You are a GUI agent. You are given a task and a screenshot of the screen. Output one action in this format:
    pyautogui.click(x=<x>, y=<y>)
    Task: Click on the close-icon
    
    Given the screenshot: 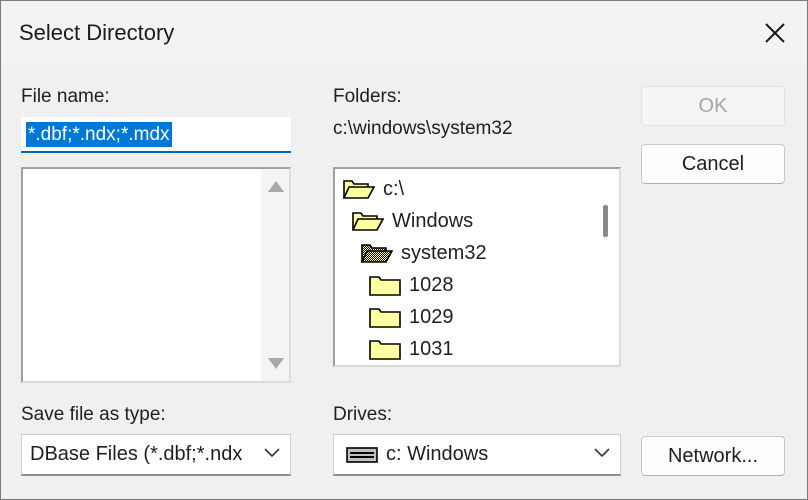 What is the action you would take?
    pyautogui.click(x=775, y=33)
    